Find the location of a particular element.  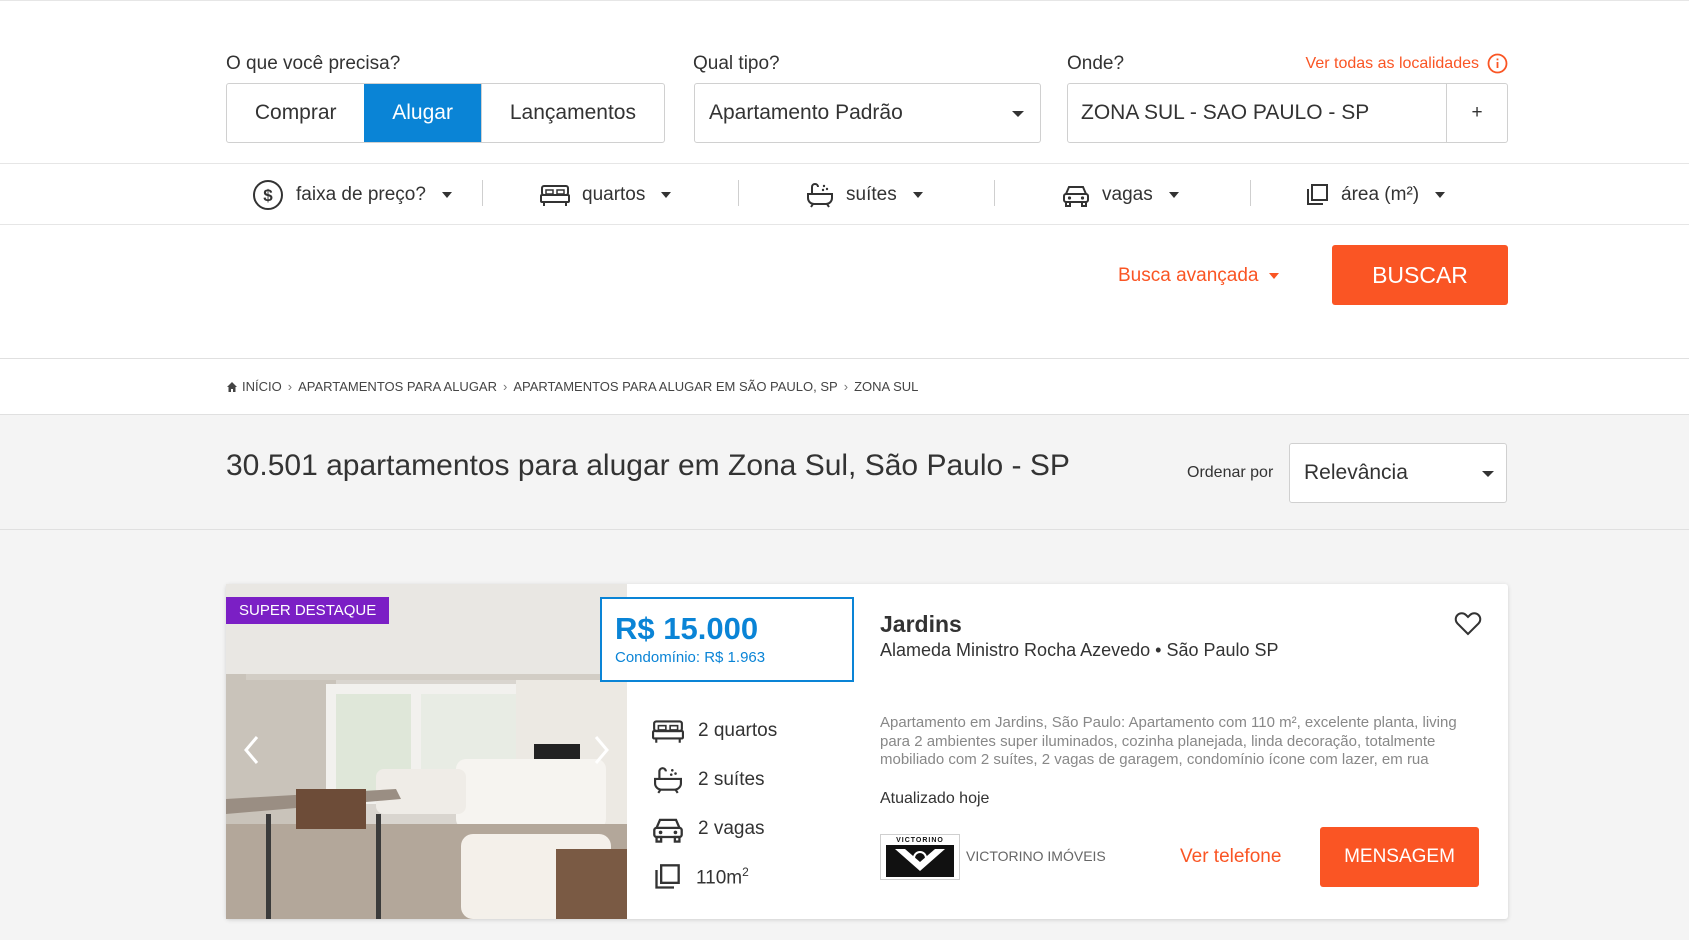

listing-description: Apartamento em Jardins, São Paulo is located at coordinates (1168, 741).